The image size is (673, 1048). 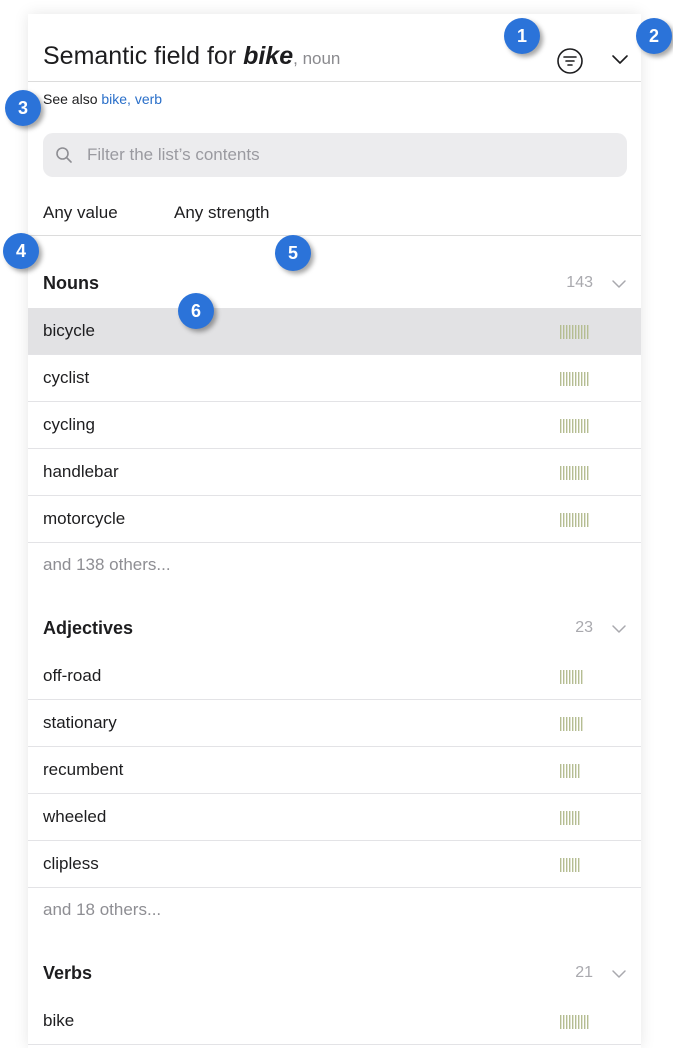 What do you see at coordinates (66, 377) in the screenshot?
I see `list-item-word: cyclist` at bounding box center [66, 377].